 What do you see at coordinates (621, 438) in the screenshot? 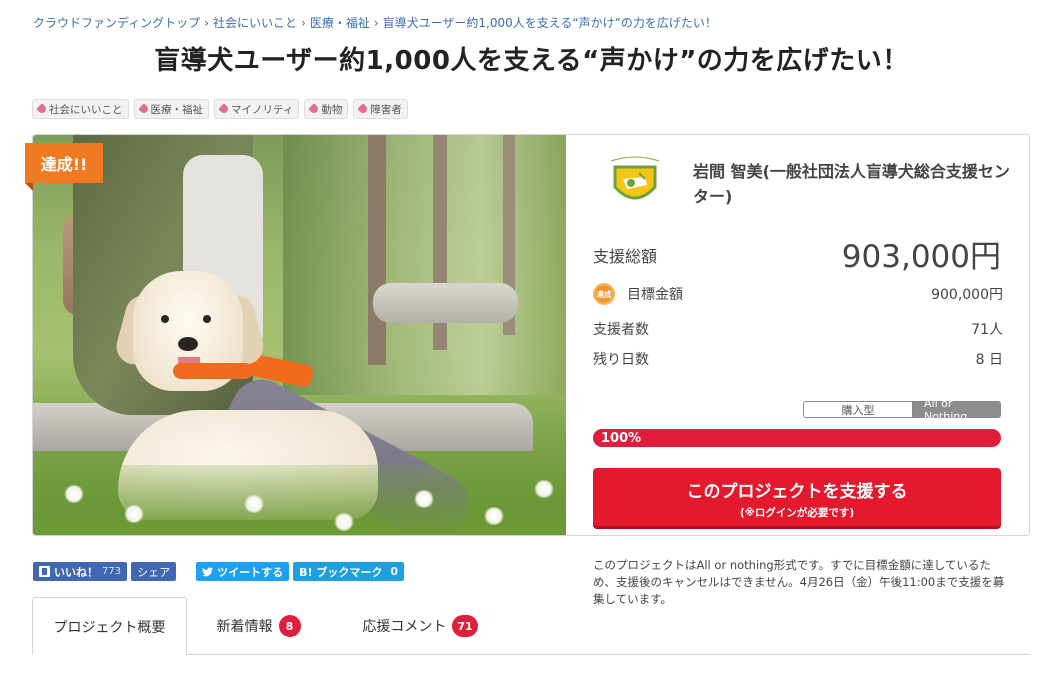
I see `progress-label: 100%` at bounding box center [621, 438].